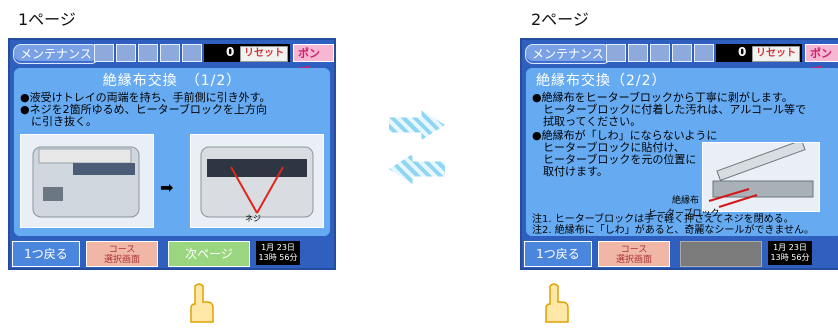  I want to click on device-photo-left, so click(87, 181).